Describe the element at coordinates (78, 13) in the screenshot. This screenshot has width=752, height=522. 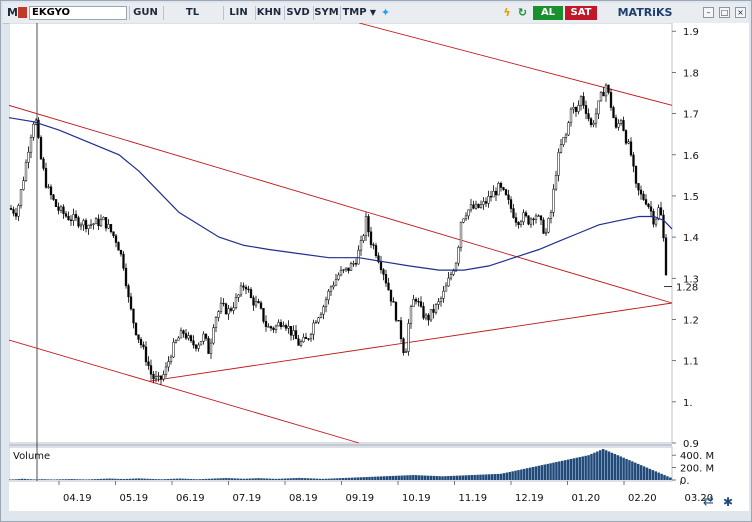
I see `symbol-input: EKGYO` at that location.